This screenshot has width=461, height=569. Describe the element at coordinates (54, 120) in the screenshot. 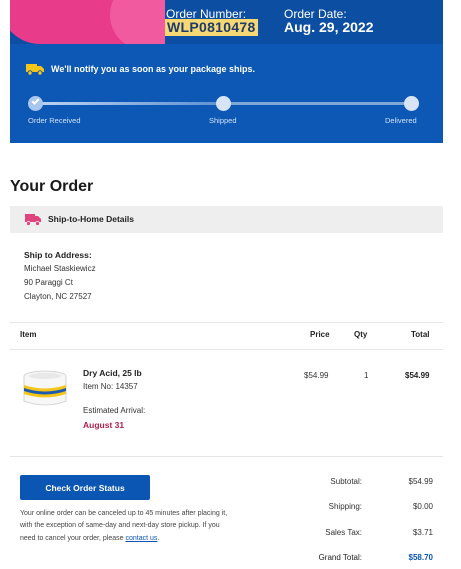

I see `step-label-order-received: Order Received` at that location.